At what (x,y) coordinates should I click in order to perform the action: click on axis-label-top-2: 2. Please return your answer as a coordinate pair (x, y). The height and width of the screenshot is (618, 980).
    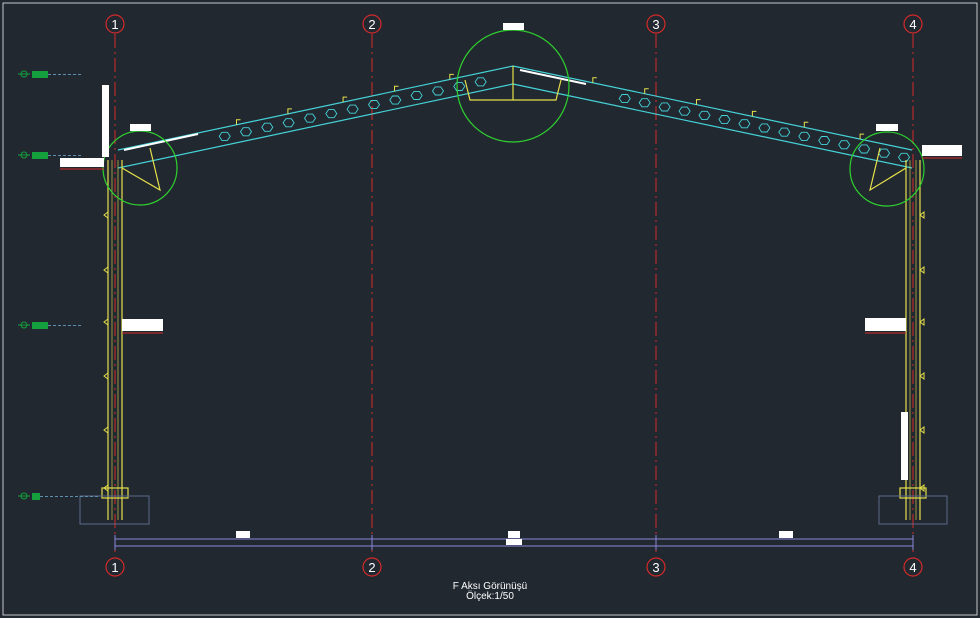
    Looking at the image, I should click on (371, 24).